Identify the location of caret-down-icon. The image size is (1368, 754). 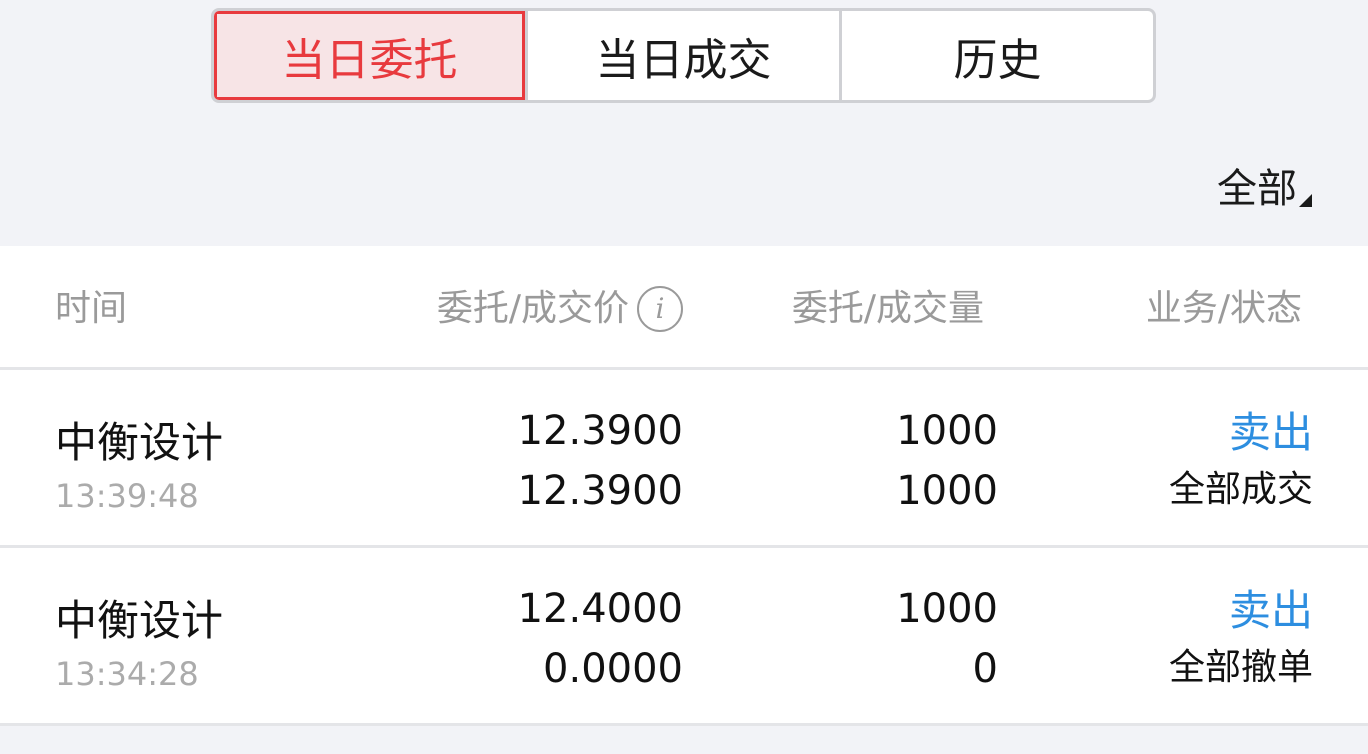
(1305, 200).